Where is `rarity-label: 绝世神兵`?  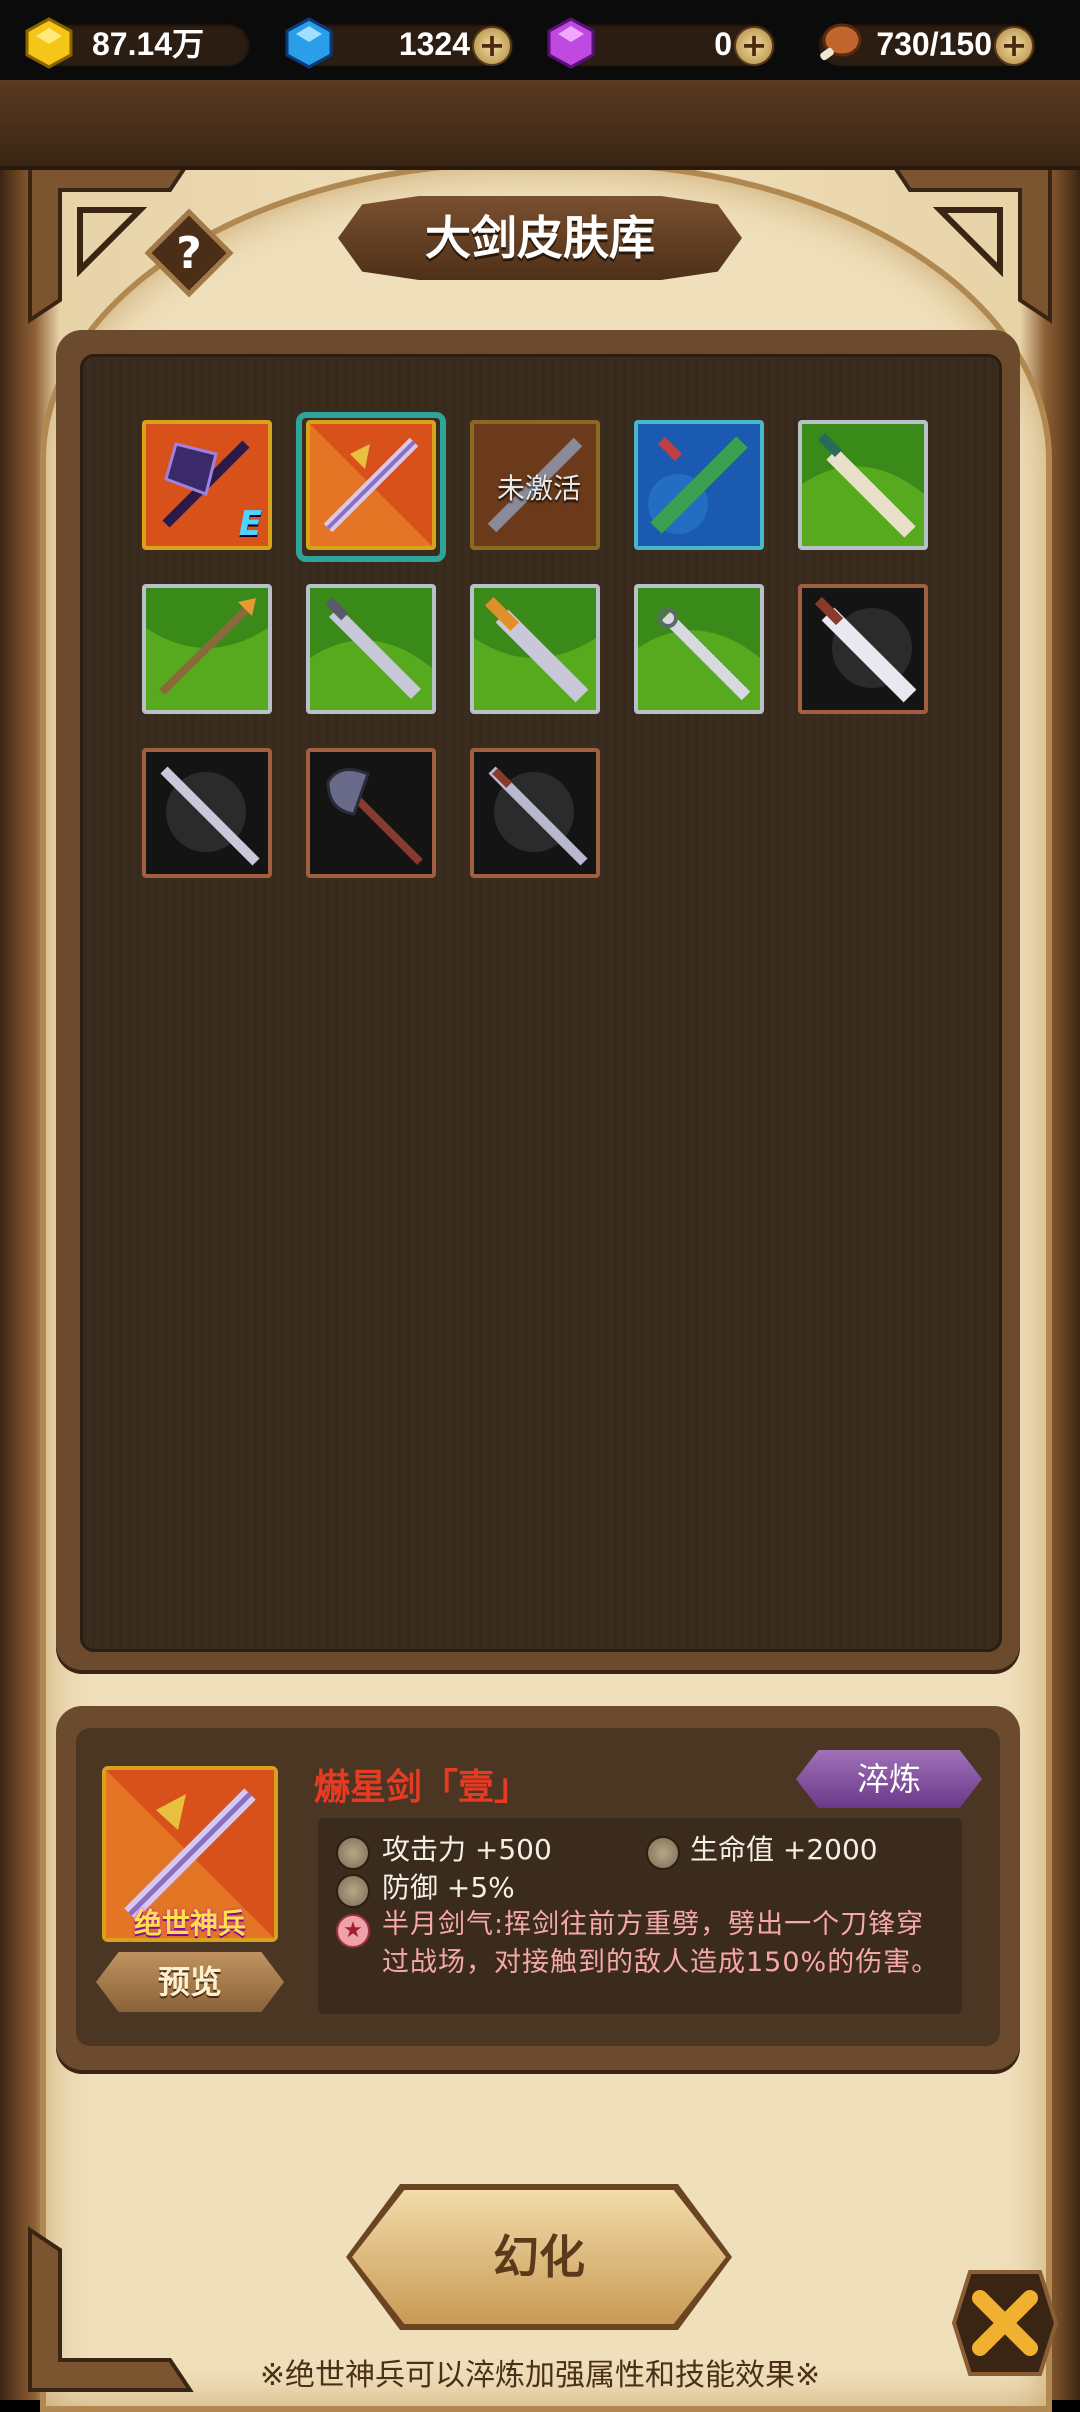 rarity-label: 绝世神兵 is located at coordinates (189, 1923).